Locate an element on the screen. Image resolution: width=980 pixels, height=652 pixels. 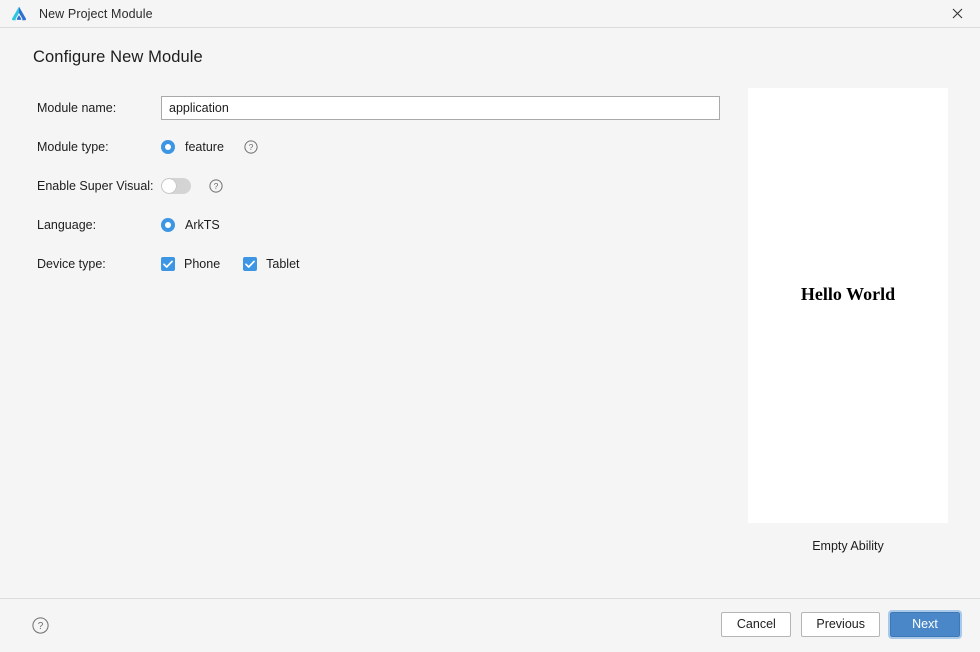
cancel-button: Cancel is located at coordinates (756, 624).